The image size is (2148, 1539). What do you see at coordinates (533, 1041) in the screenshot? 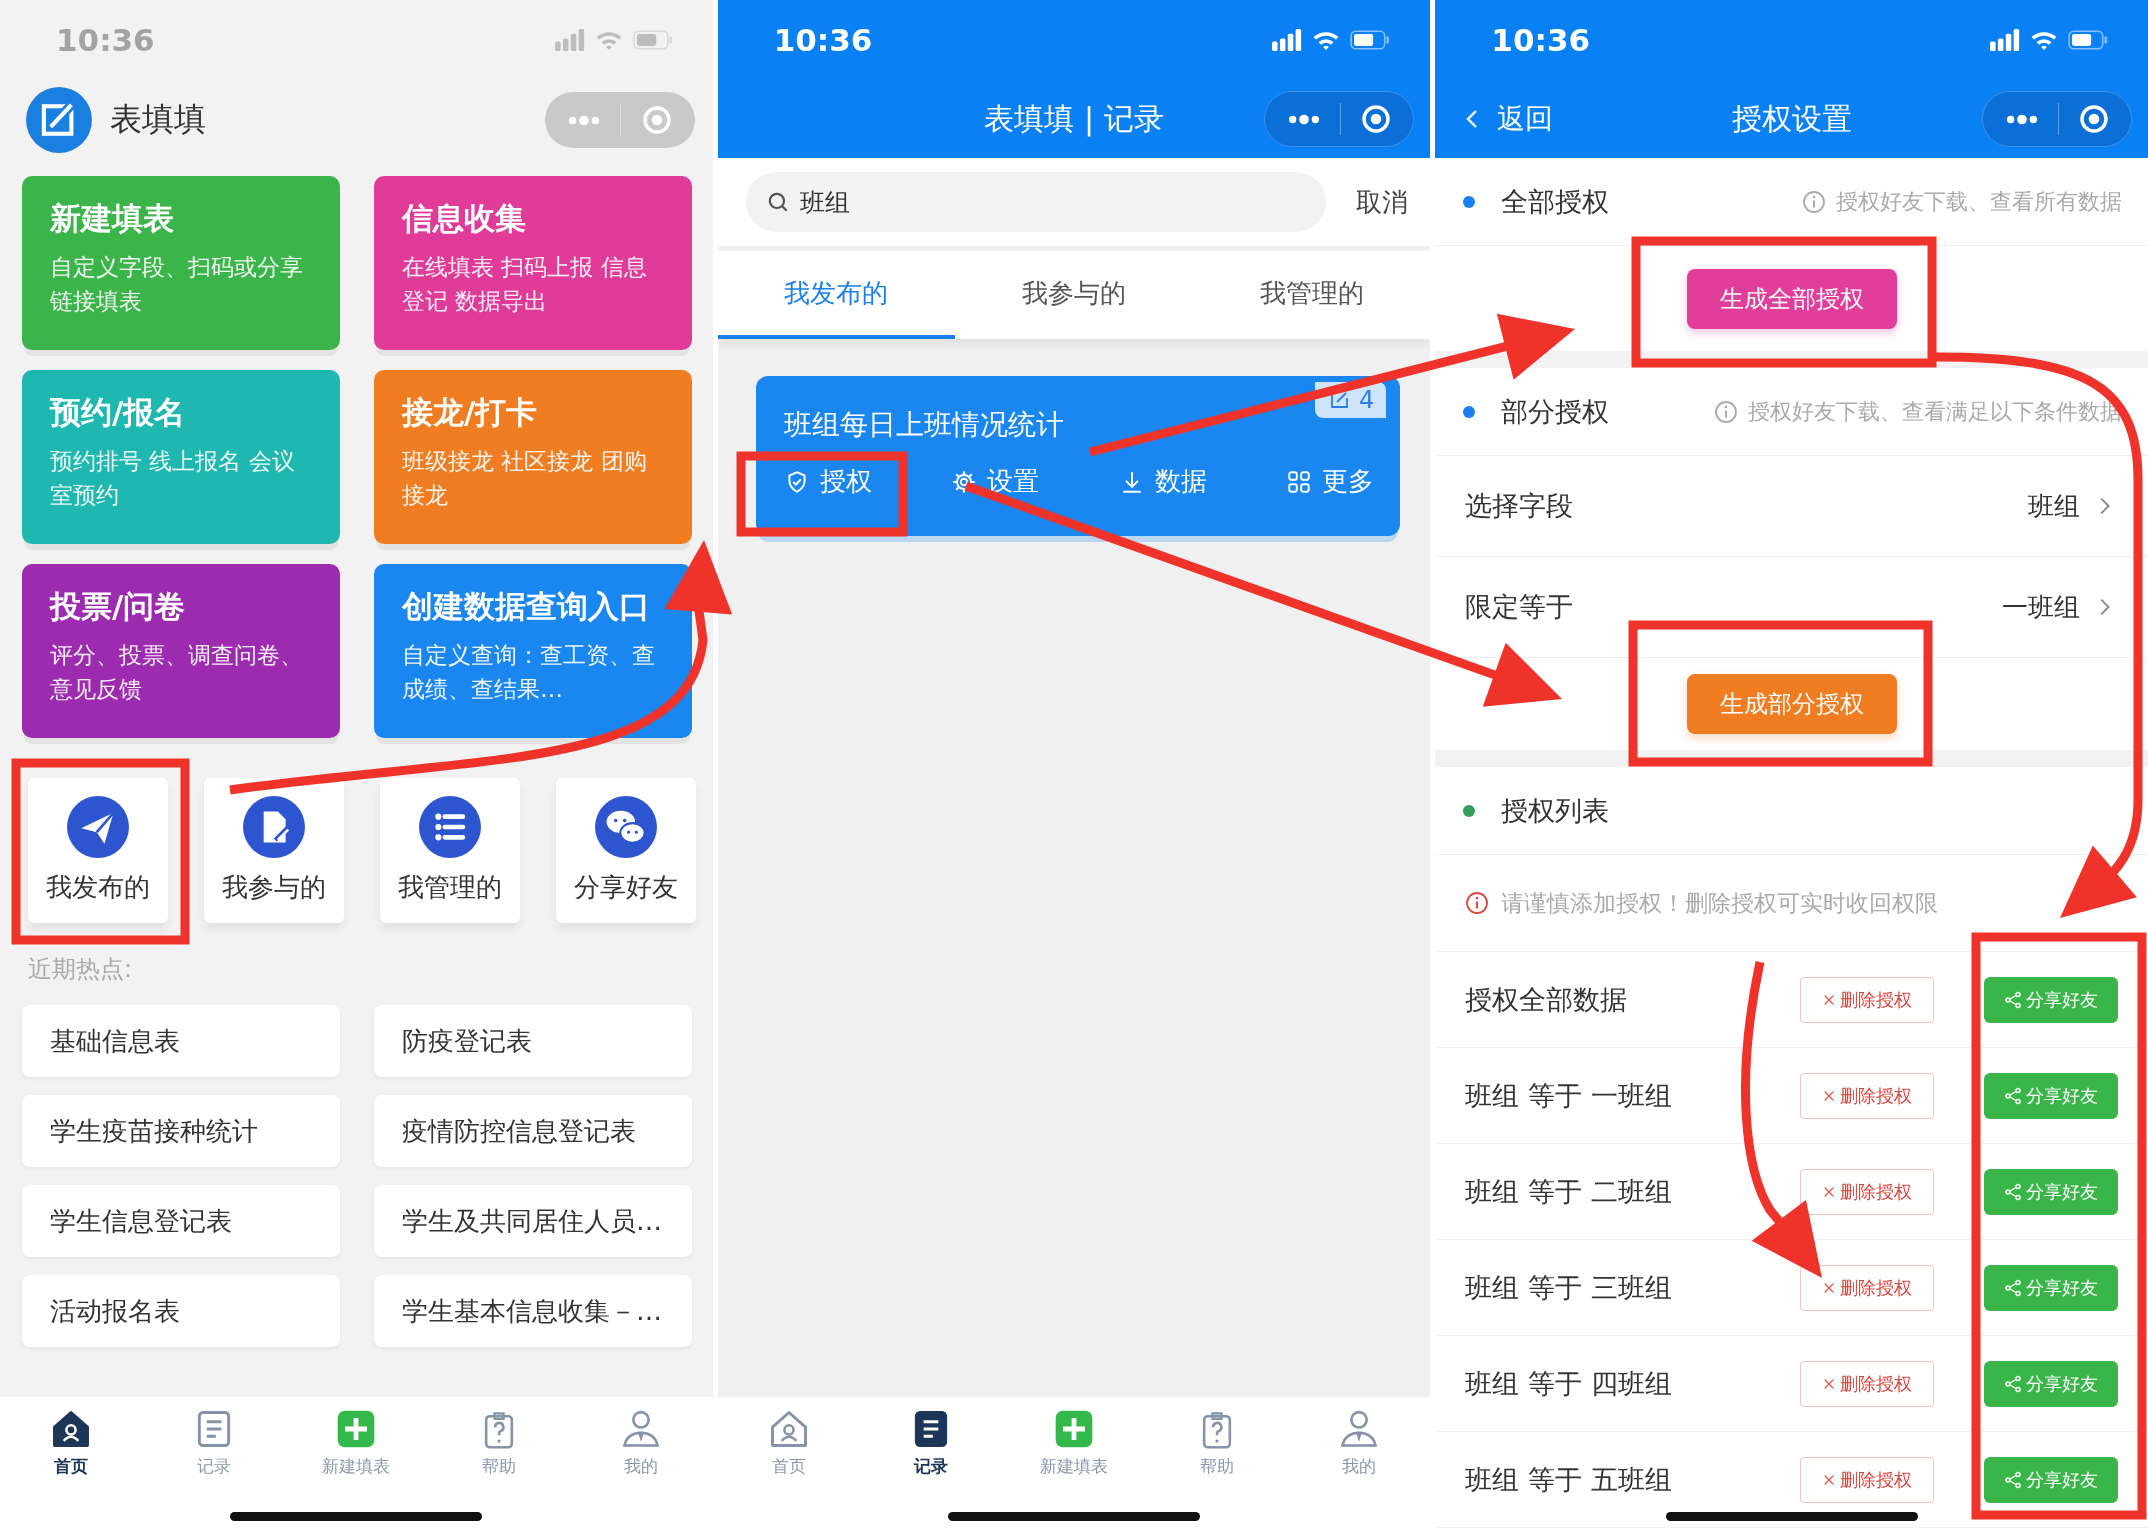
I see `hot-list-item: 防疫登记表` at bounding box center [533, 1041].